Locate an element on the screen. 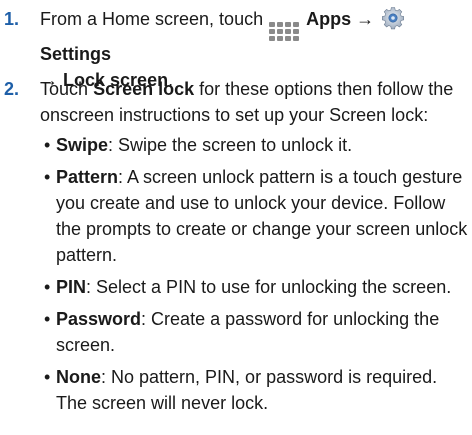  option-term: PIN is located at coordinates (71, 287).